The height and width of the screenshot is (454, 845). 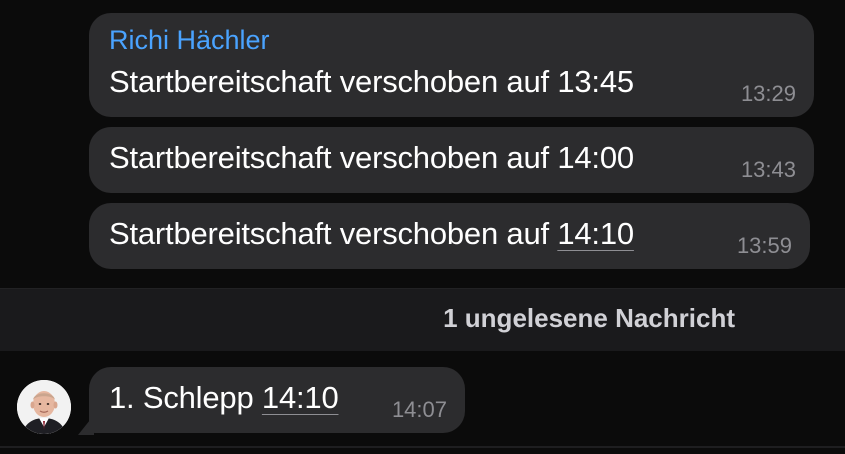 What do you see at coordinates (185, 397) in the screenshot?
I see `message-text-prefix: 1. Schlepp` at bounding box center [185, 397].